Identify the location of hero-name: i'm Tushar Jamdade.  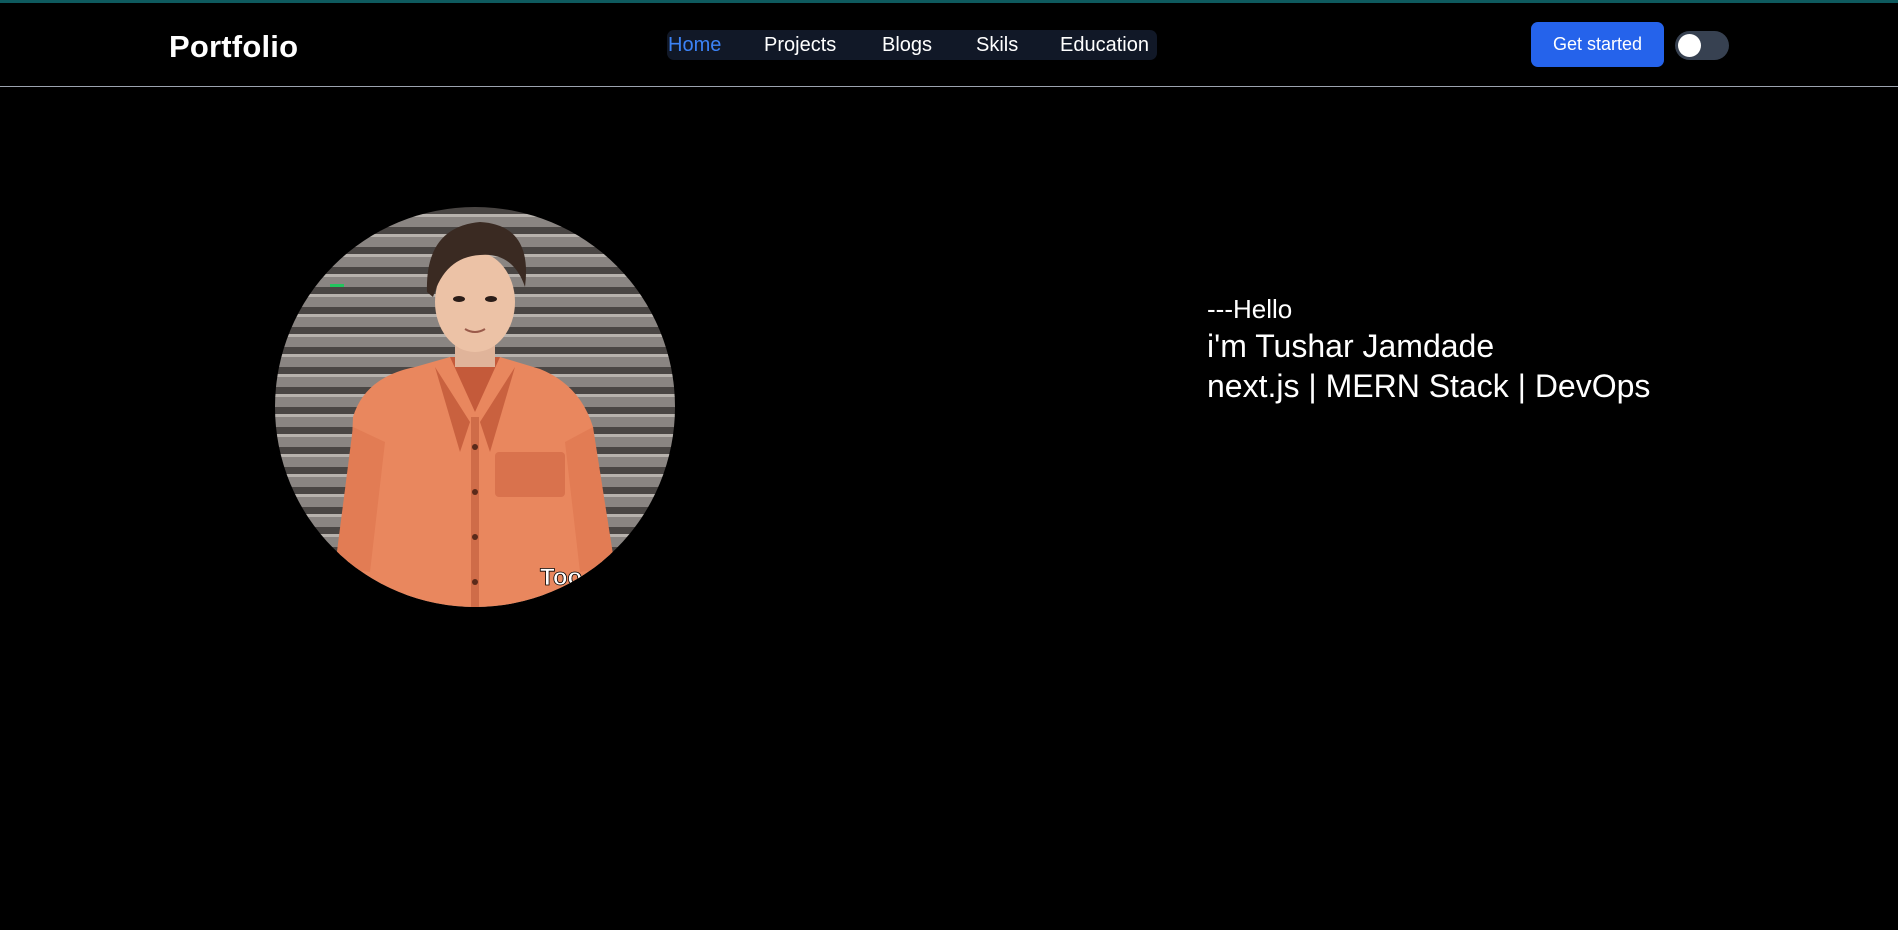
(1351, 346).